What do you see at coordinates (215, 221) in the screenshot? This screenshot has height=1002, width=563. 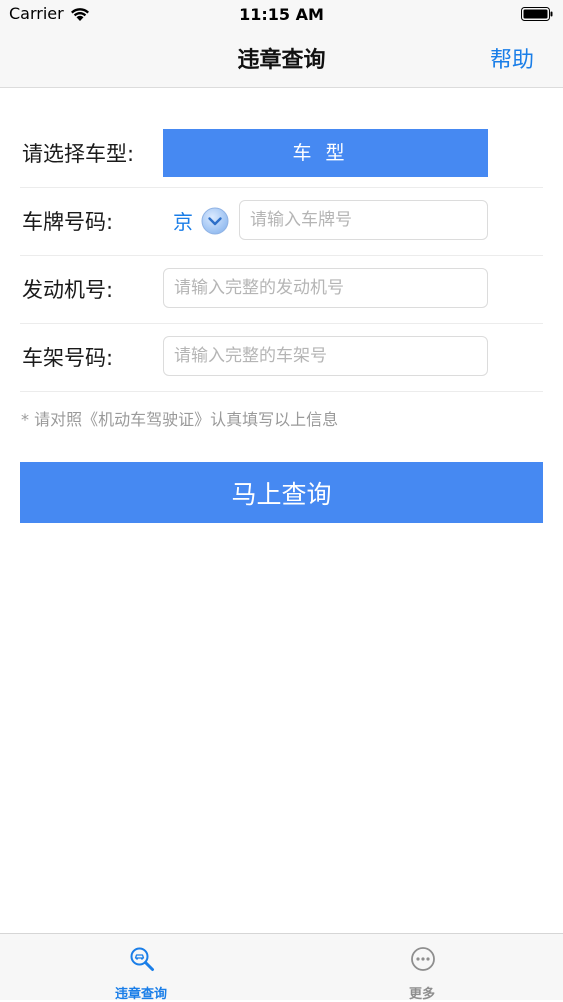 I see `chevron-down-icon` at bounding box center [215, 221].